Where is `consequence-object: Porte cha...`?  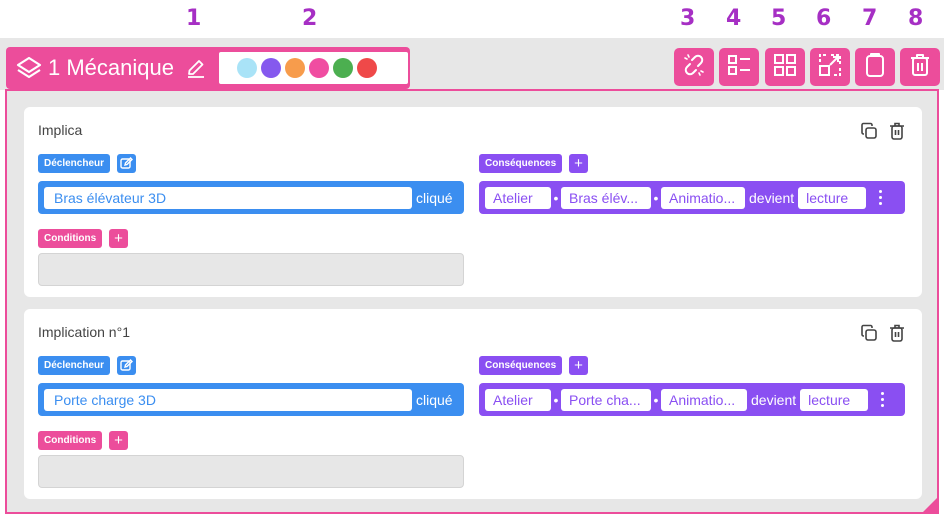 consequence-object: Porte cha... is located at coordinates (606, 399).